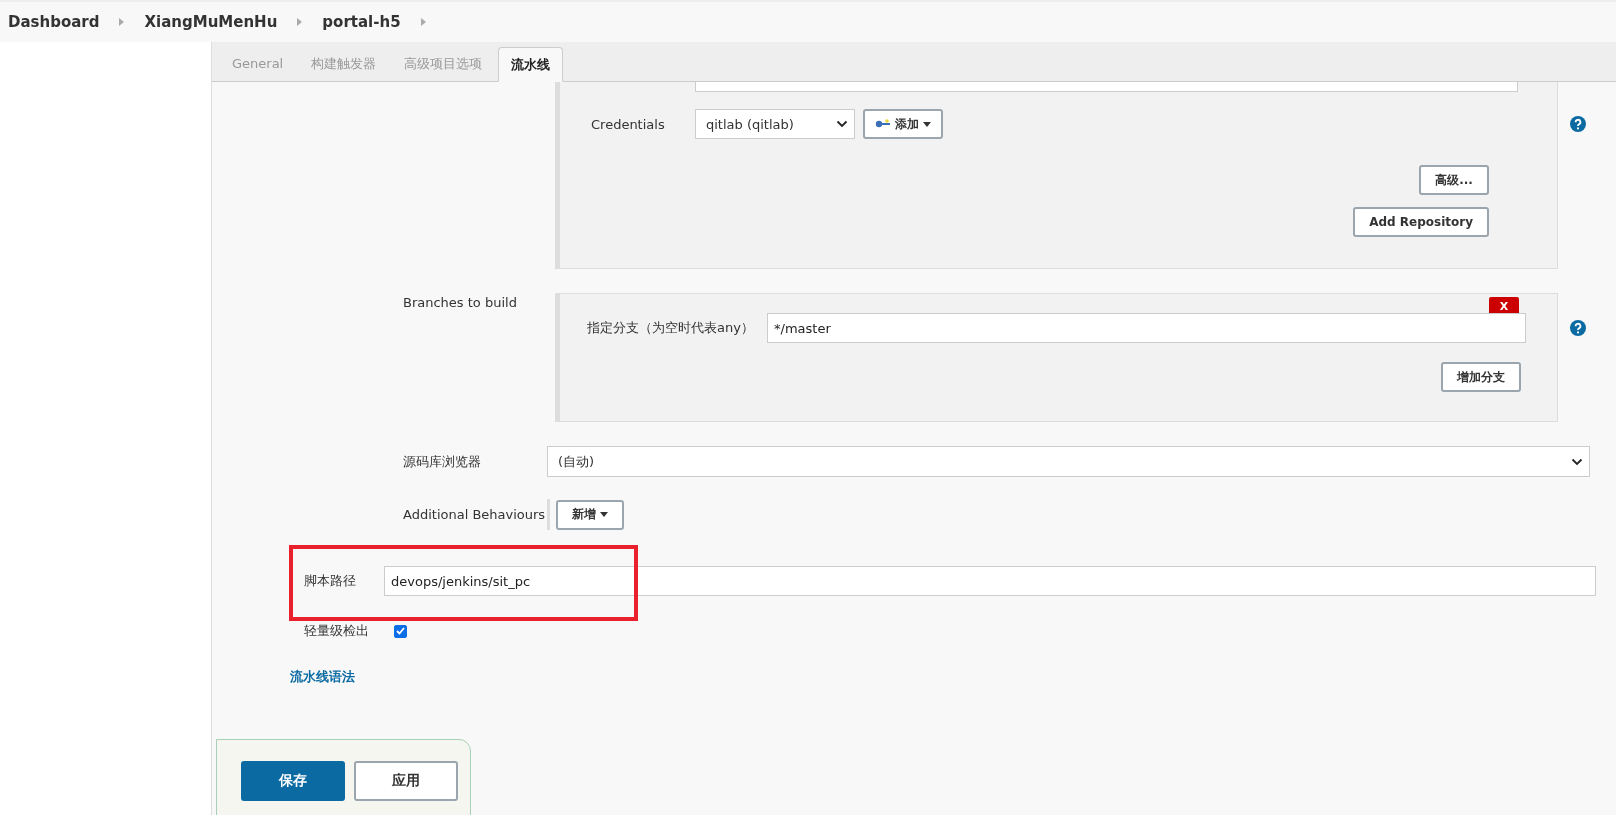  I want to click on field-label: 源码库浏览器, so click(442, 461).